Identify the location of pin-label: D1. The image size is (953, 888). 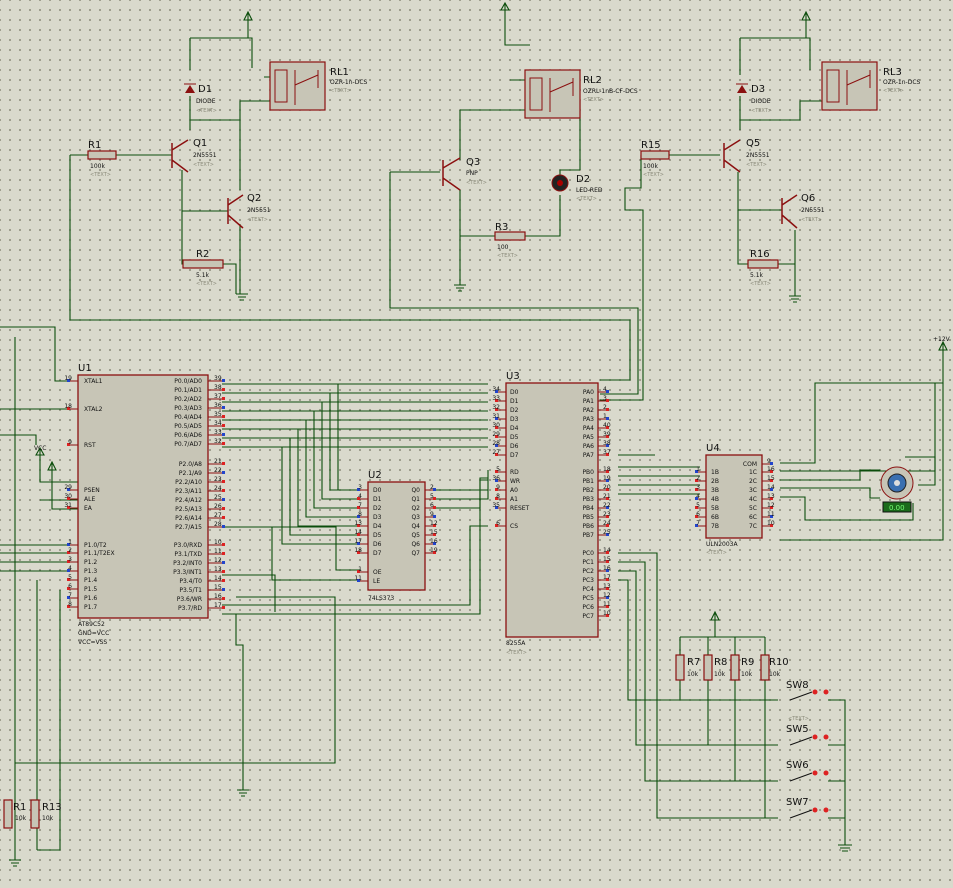
(377, 499).